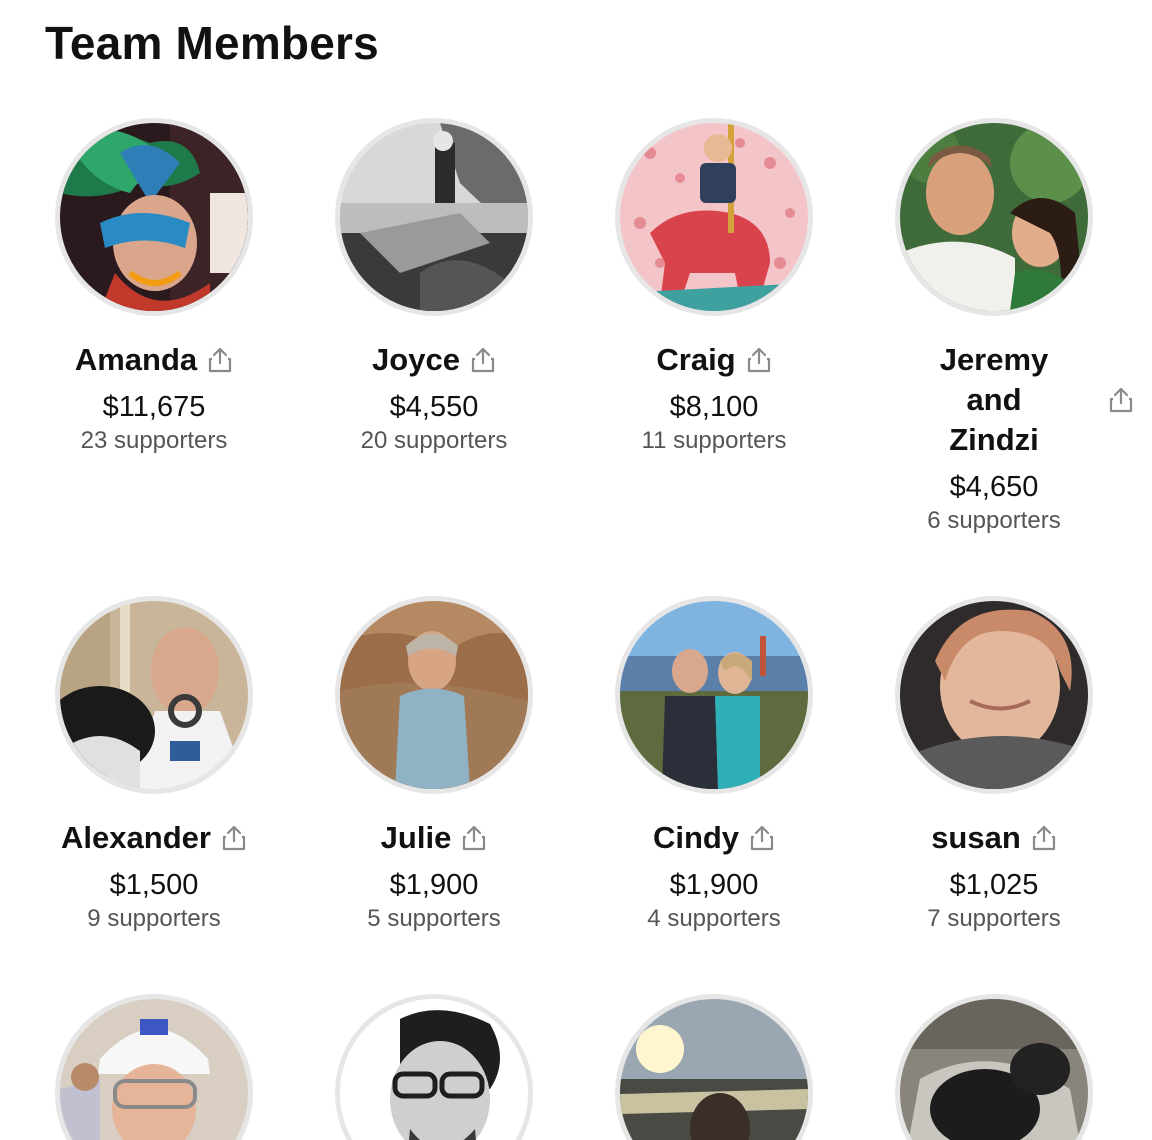 The image size is (1152, 1140). I want to click on supporters-count: 11 supporters, so click(714, 440).